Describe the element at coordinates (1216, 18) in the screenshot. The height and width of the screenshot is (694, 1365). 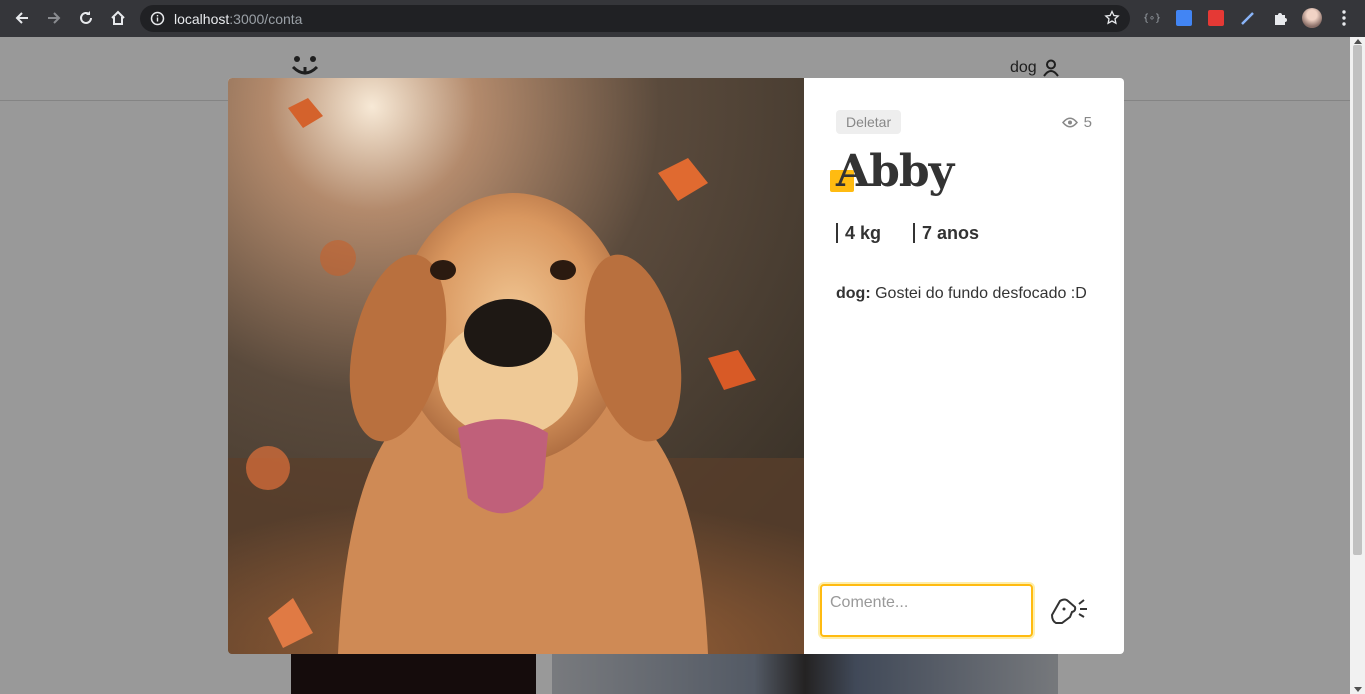
I see `red-extension-icon` at that location.